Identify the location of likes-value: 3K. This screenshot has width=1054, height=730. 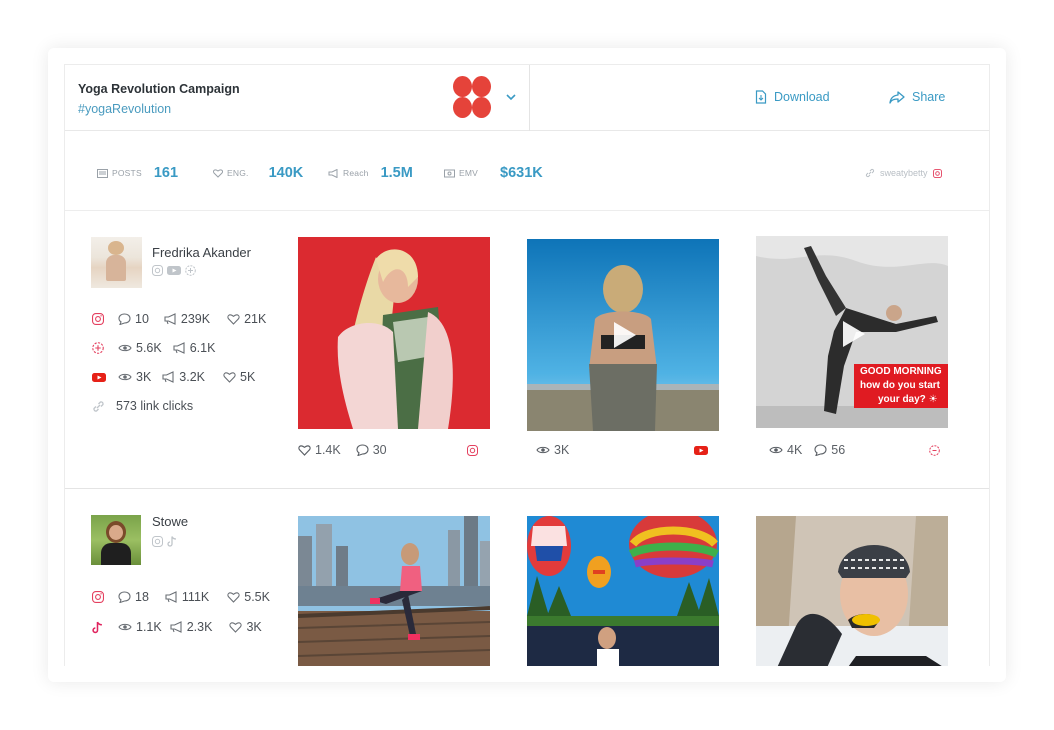
(254, 627).